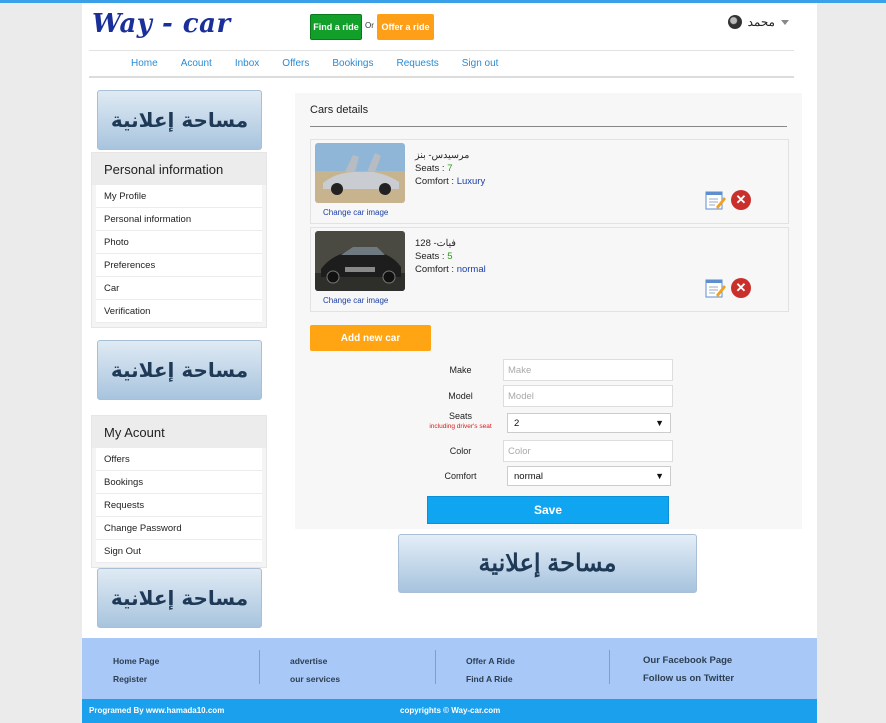 This screenshot has width=886, height=723. What do you see at coordinates (161, 24) in the screenshot?
I see `site-logo: Way - car` at bounding box center [161, 24].